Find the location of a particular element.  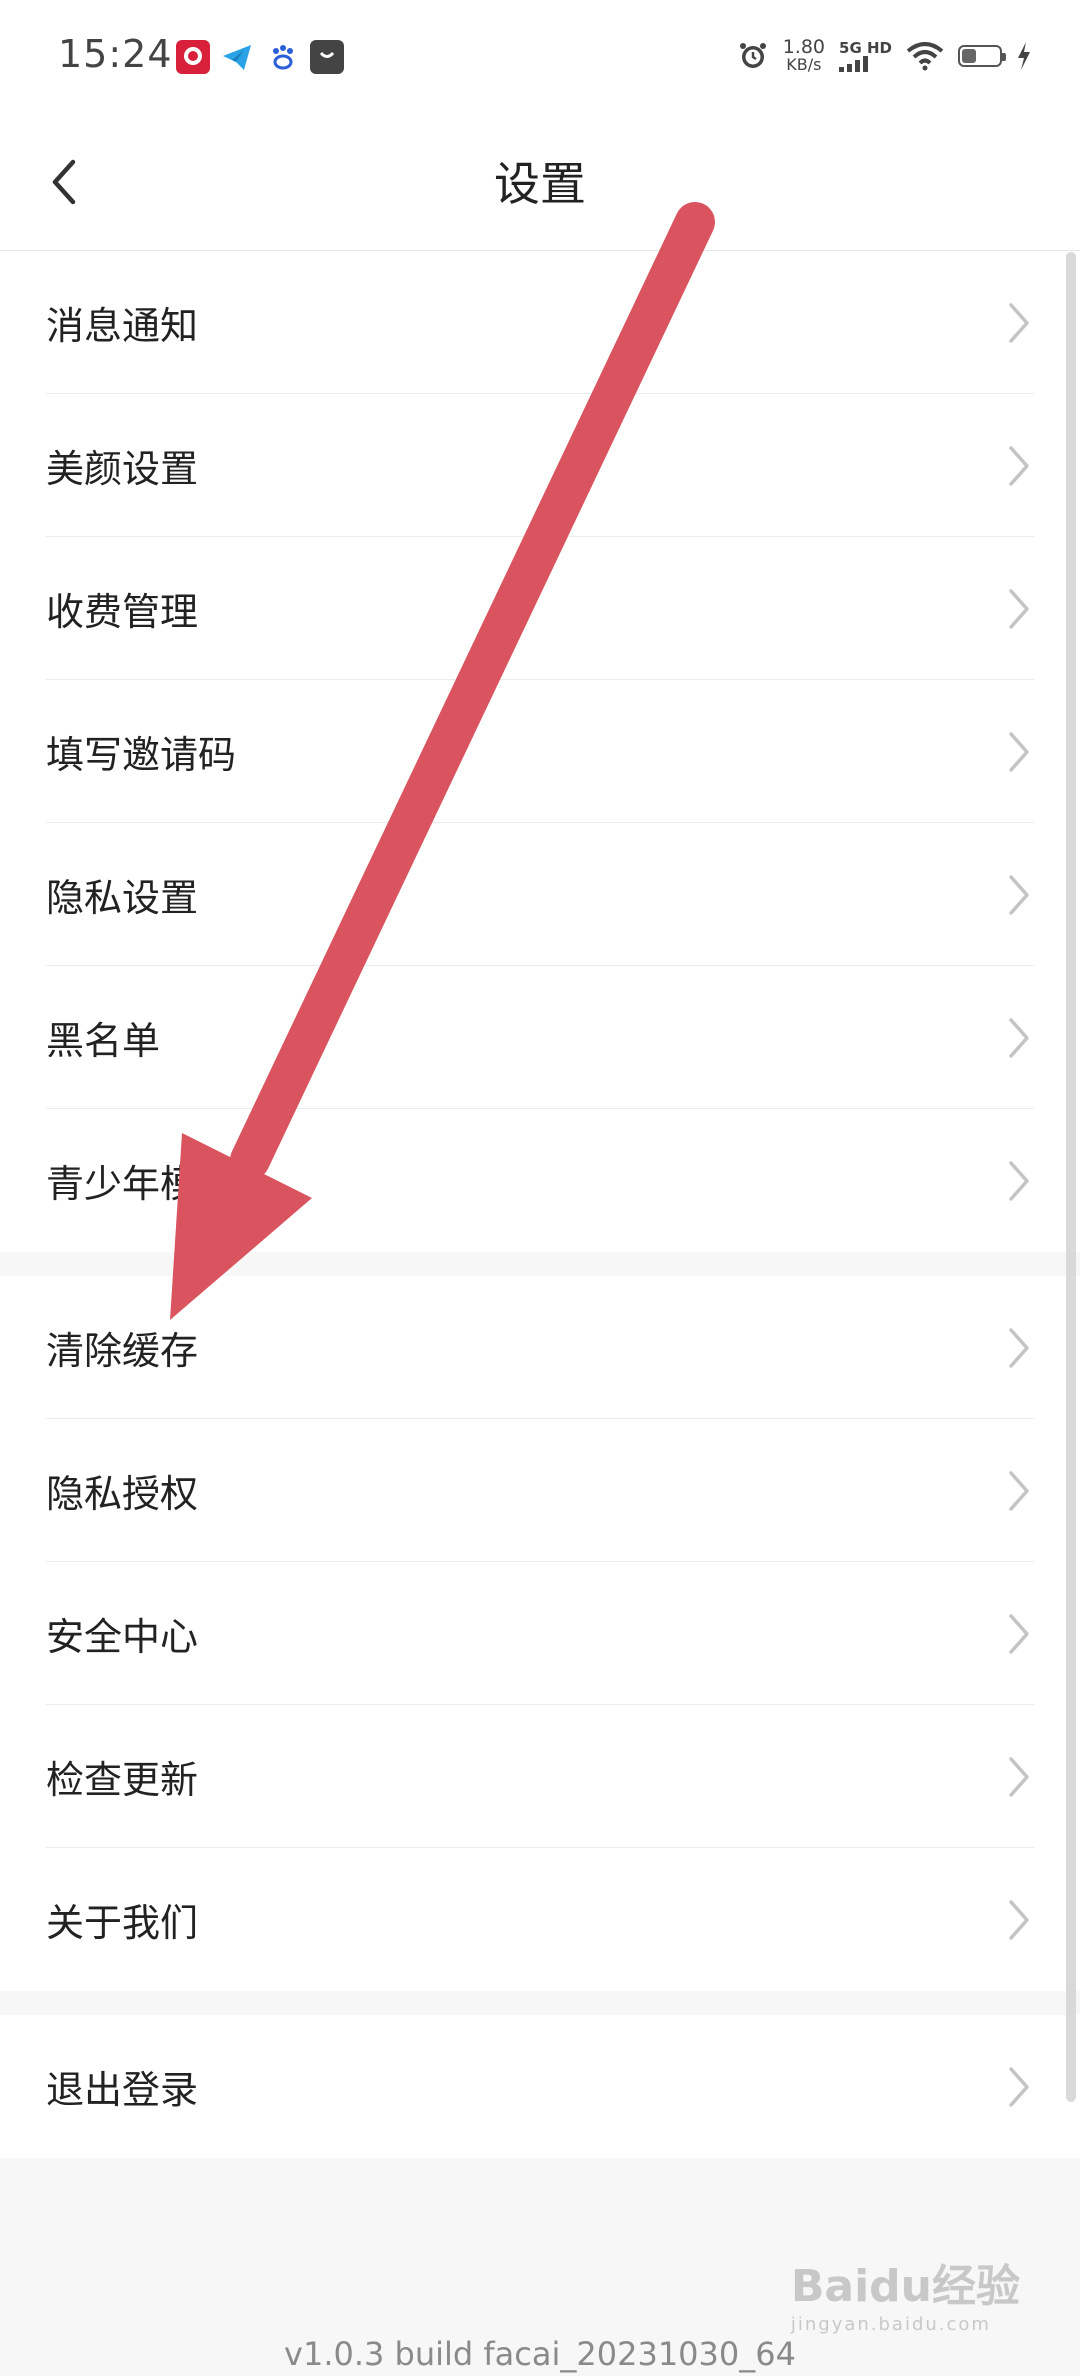

alarm-icon is located at coordinates (752, 55).